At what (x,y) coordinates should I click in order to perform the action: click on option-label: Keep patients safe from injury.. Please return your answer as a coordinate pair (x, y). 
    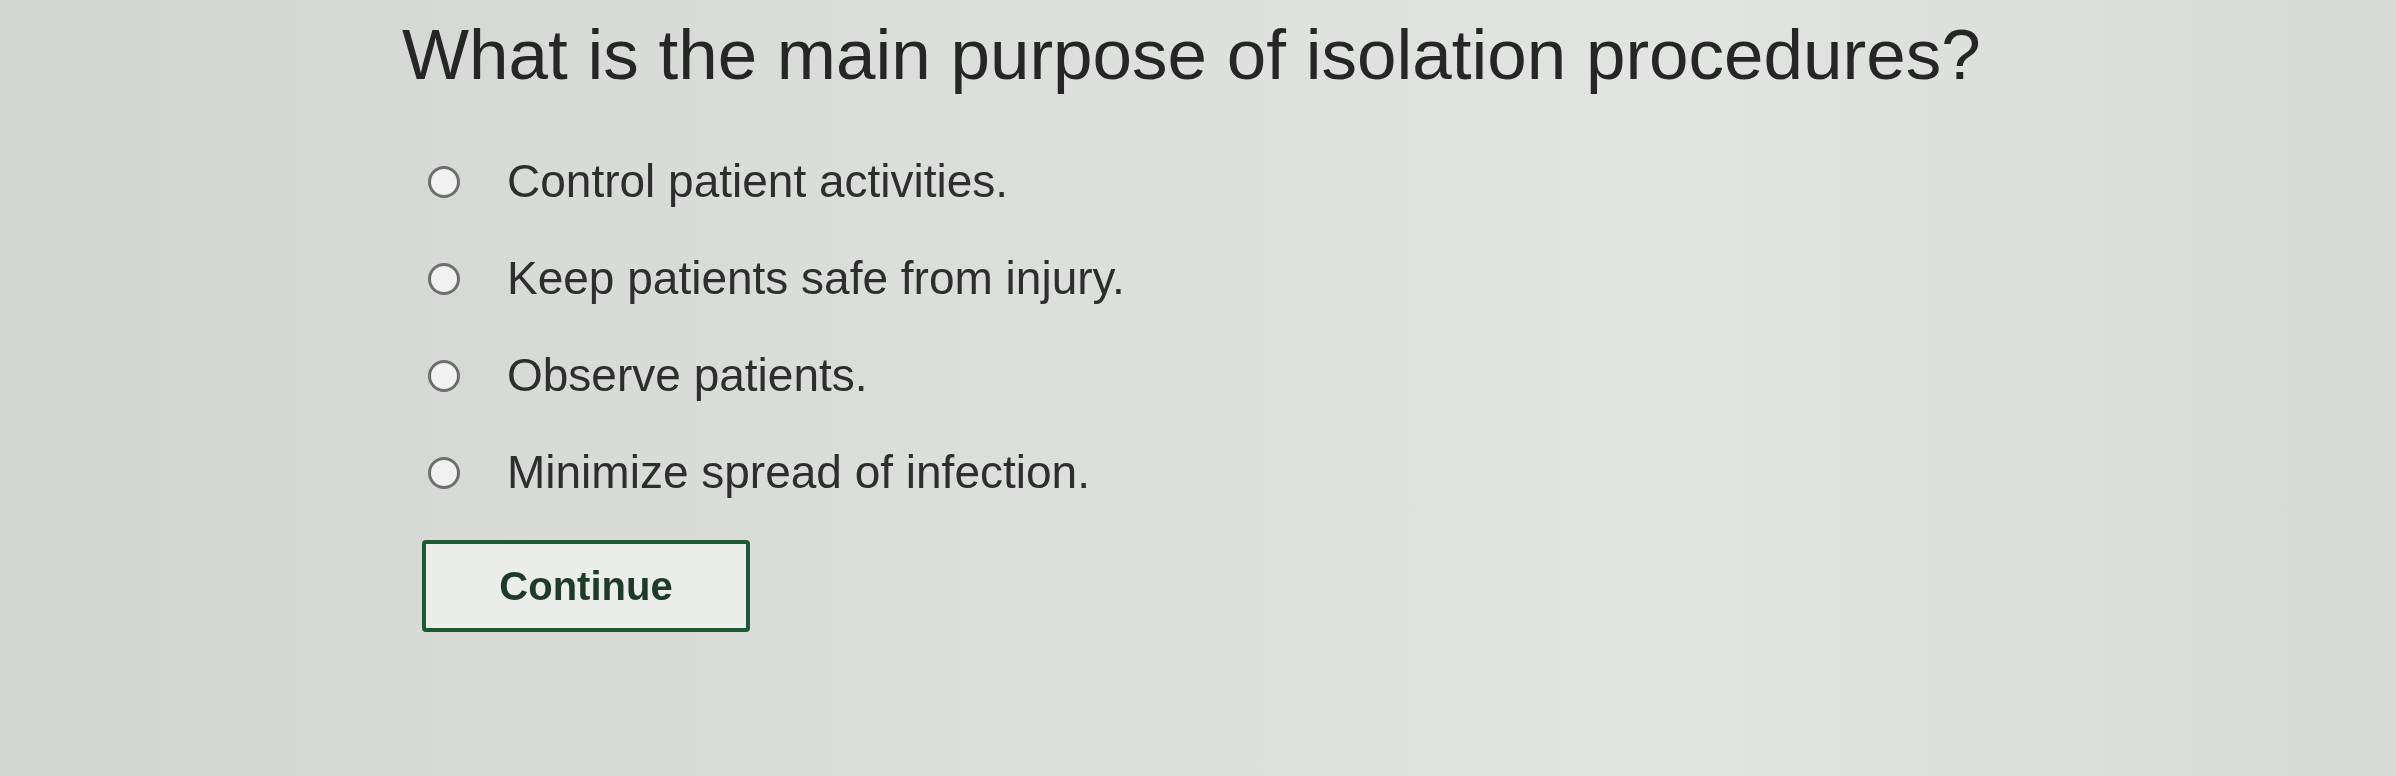
    Looking at the image, I should click on (816, 278).